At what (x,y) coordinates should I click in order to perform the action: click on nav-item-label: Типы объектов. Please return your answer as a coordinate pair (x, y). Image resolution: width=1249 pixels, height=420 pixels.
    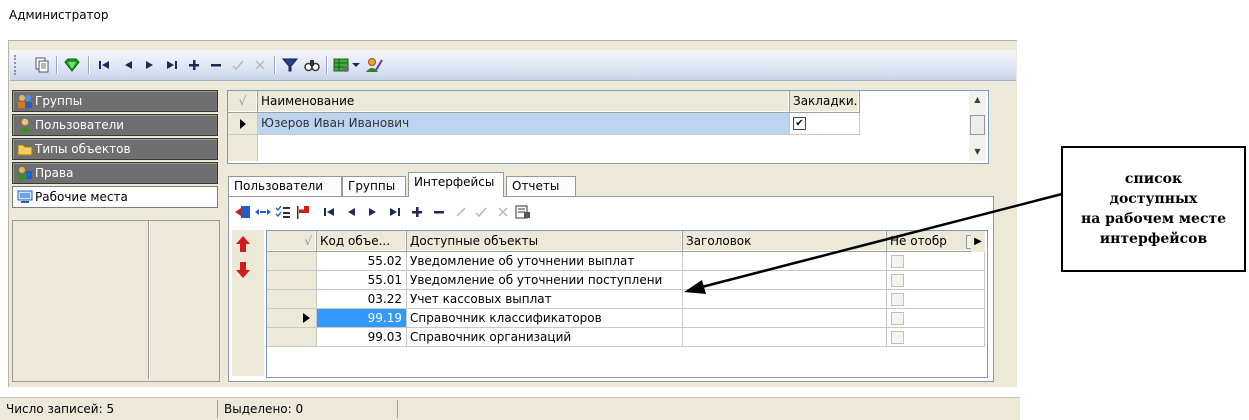
    Looking at the image, I should click on (83, 149).